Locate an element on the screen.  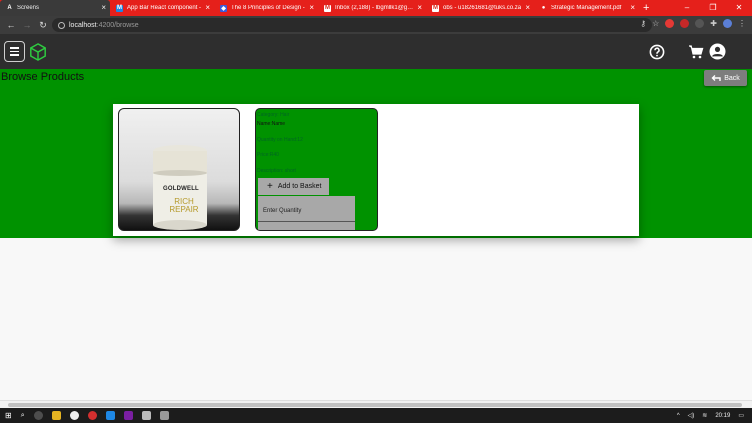
tab-favicon-icon: A is located at coordinates (9, 8).